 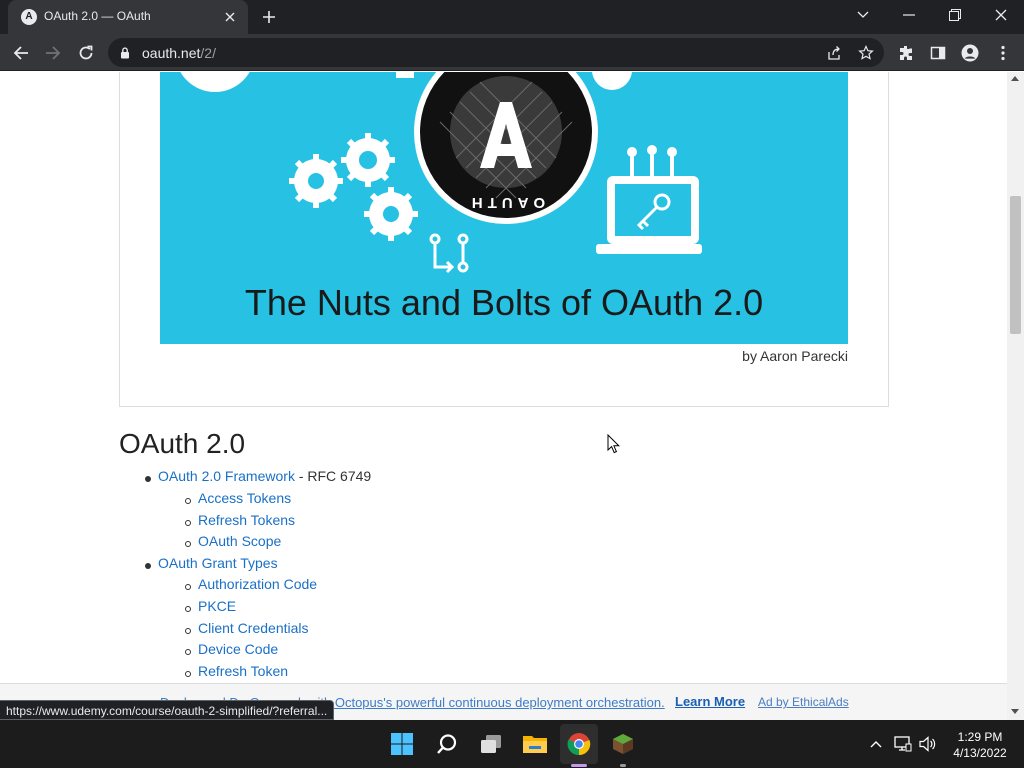 What do you see at coordinates (97, 16) in the screenshot?
I see `tab-title: OAuth 2.0 — OAuth` at bounding box center [97, 16].